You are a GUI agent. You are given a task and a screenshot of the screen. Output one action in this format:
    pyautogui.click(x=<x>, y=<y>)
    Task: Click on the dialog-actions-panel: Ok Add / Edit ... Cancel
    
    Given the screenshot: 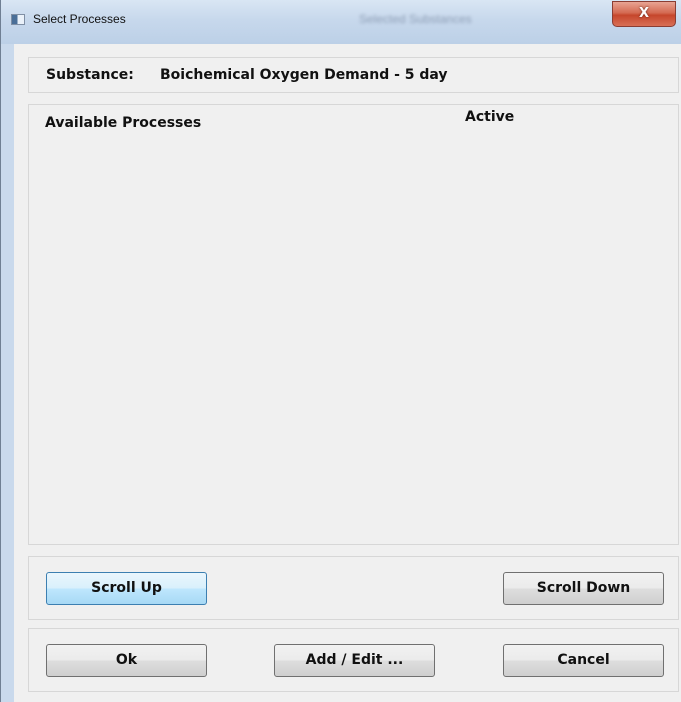 What is the action you would take?
    pyautogui.click(x=353, y=660)
    